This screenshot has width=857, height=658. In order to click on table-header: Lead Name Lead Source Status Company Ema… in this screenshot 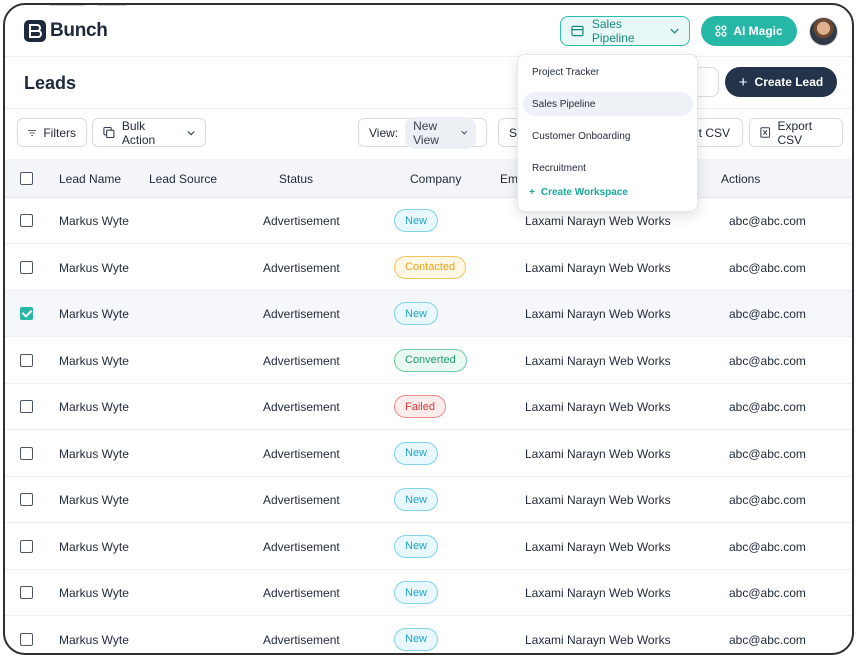, I will do `click(428, 178)`.